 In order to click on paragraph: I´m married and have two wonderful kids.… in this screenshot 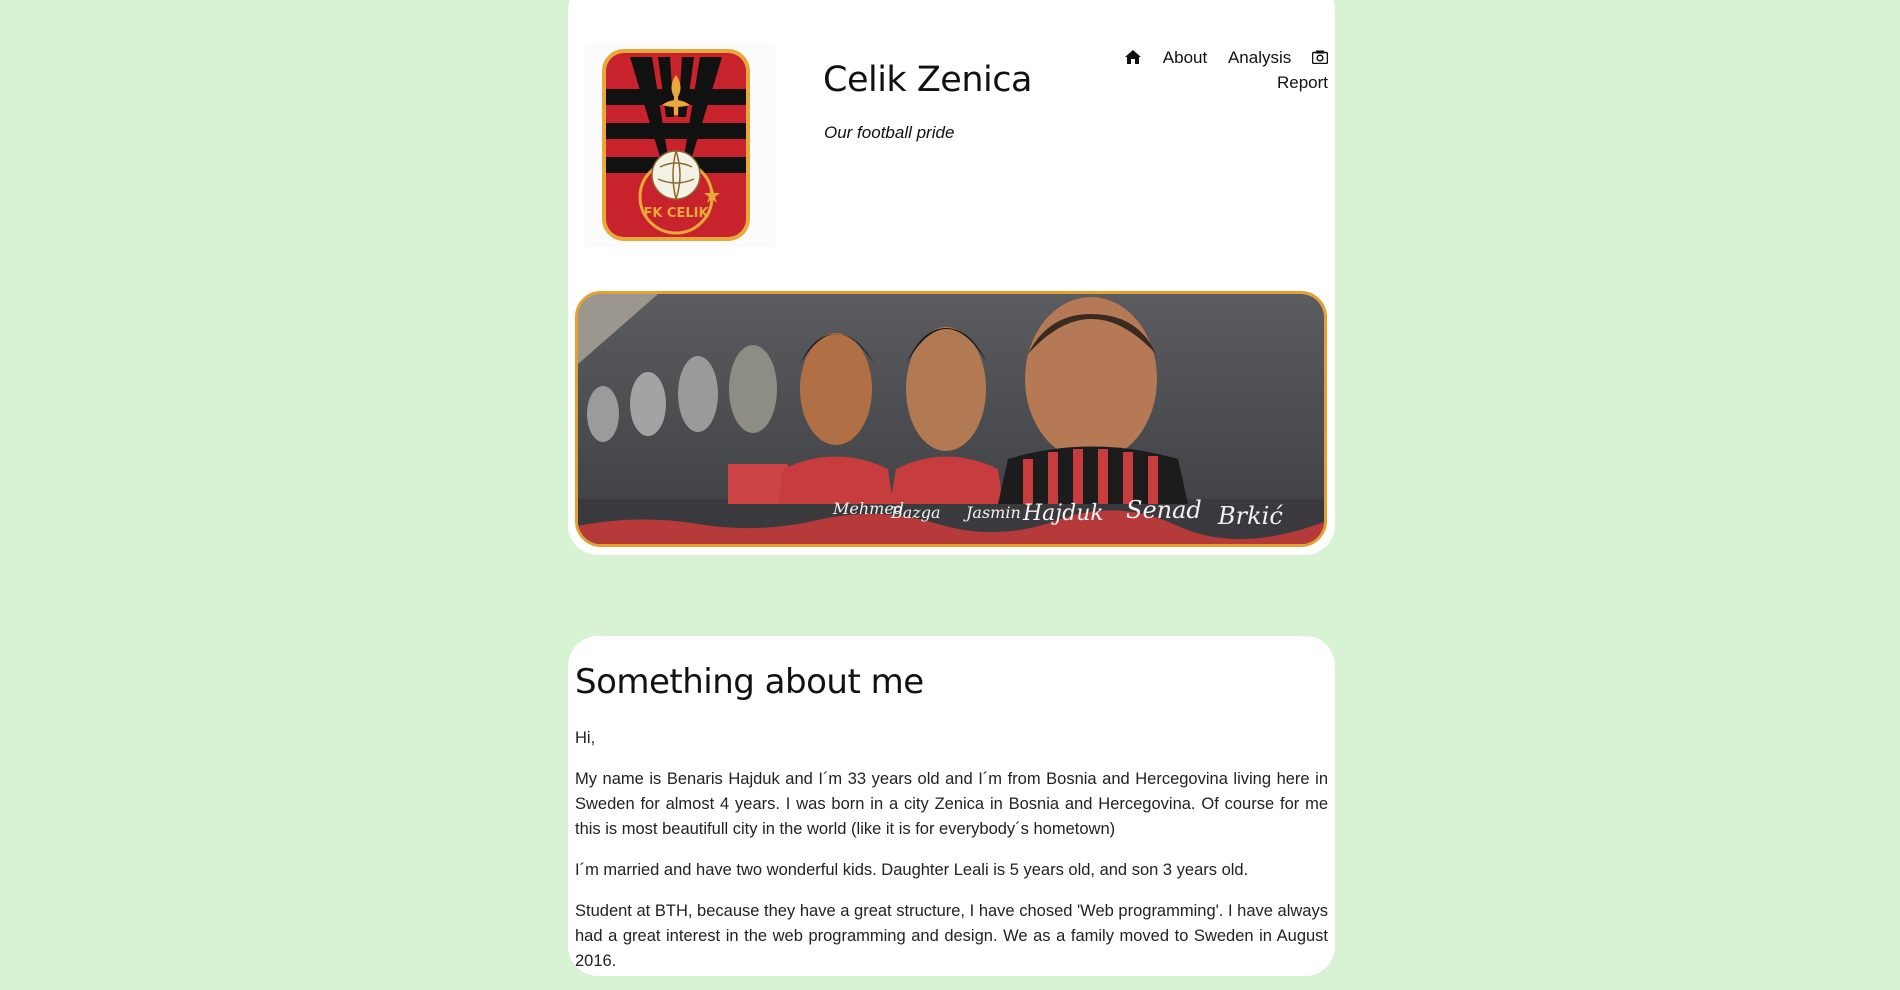, I will do `click(912, 870)`.